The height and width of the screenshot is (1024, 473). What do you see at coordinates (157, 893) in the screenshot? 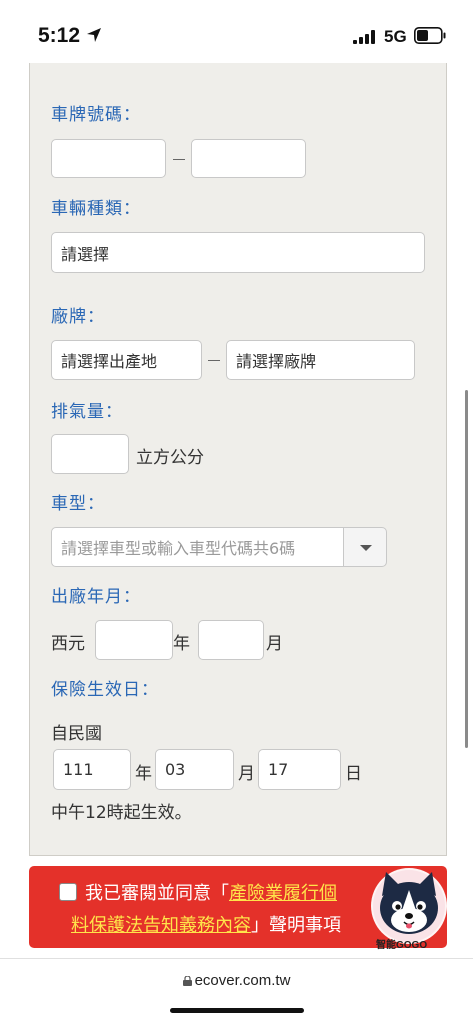
I see `consent-text-before: 我已審閱並同意「` at bounding box center [157, 893].